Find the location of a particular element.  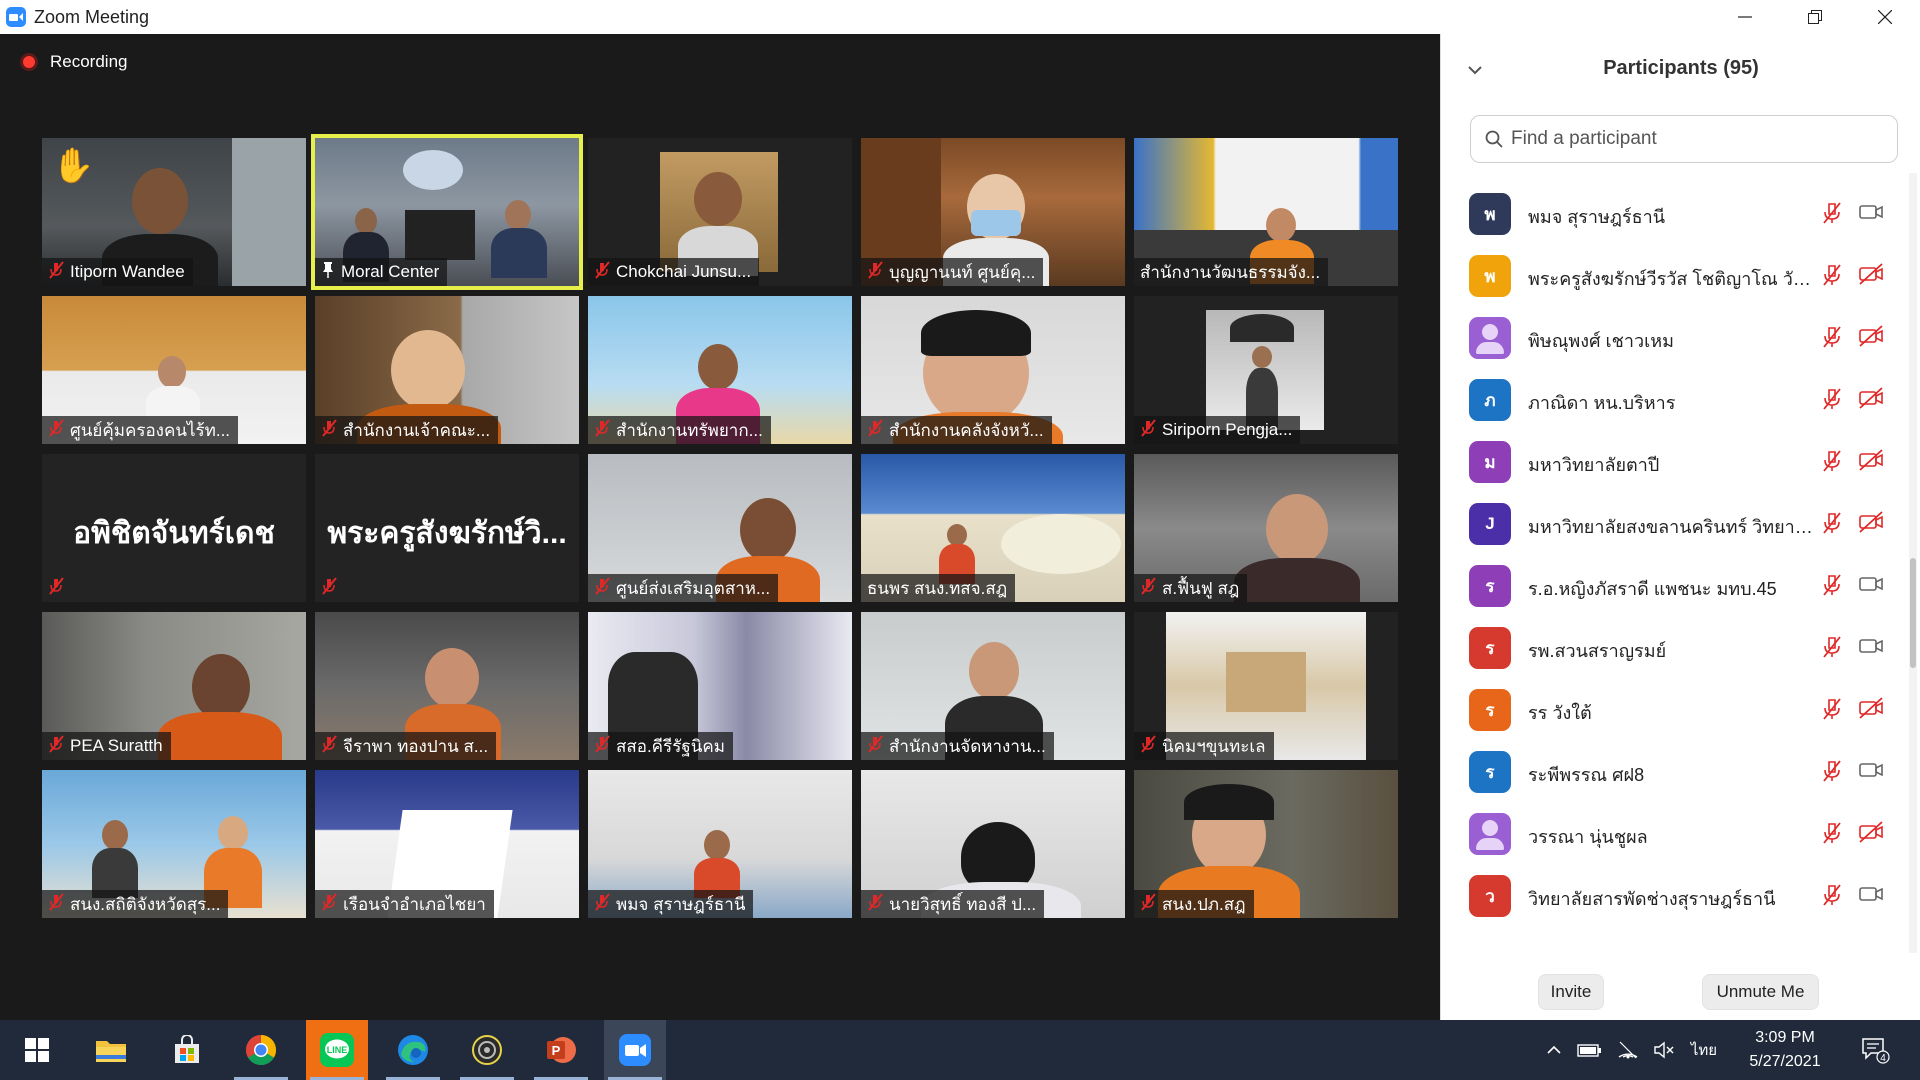

close-icon is located at coordinates (1885, 17).